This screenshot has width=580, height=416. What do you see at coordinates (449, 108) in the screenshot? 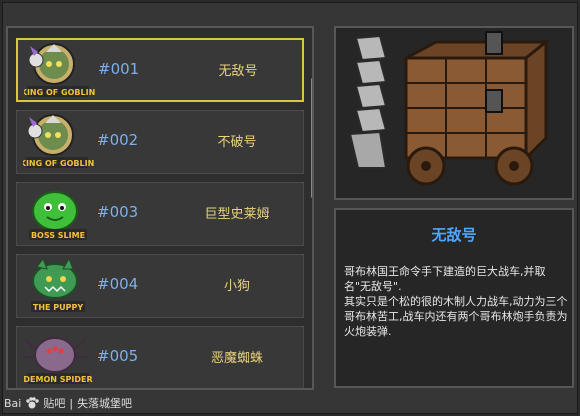
I see `war-wagon-illustration` at bounding box center [449, 108].